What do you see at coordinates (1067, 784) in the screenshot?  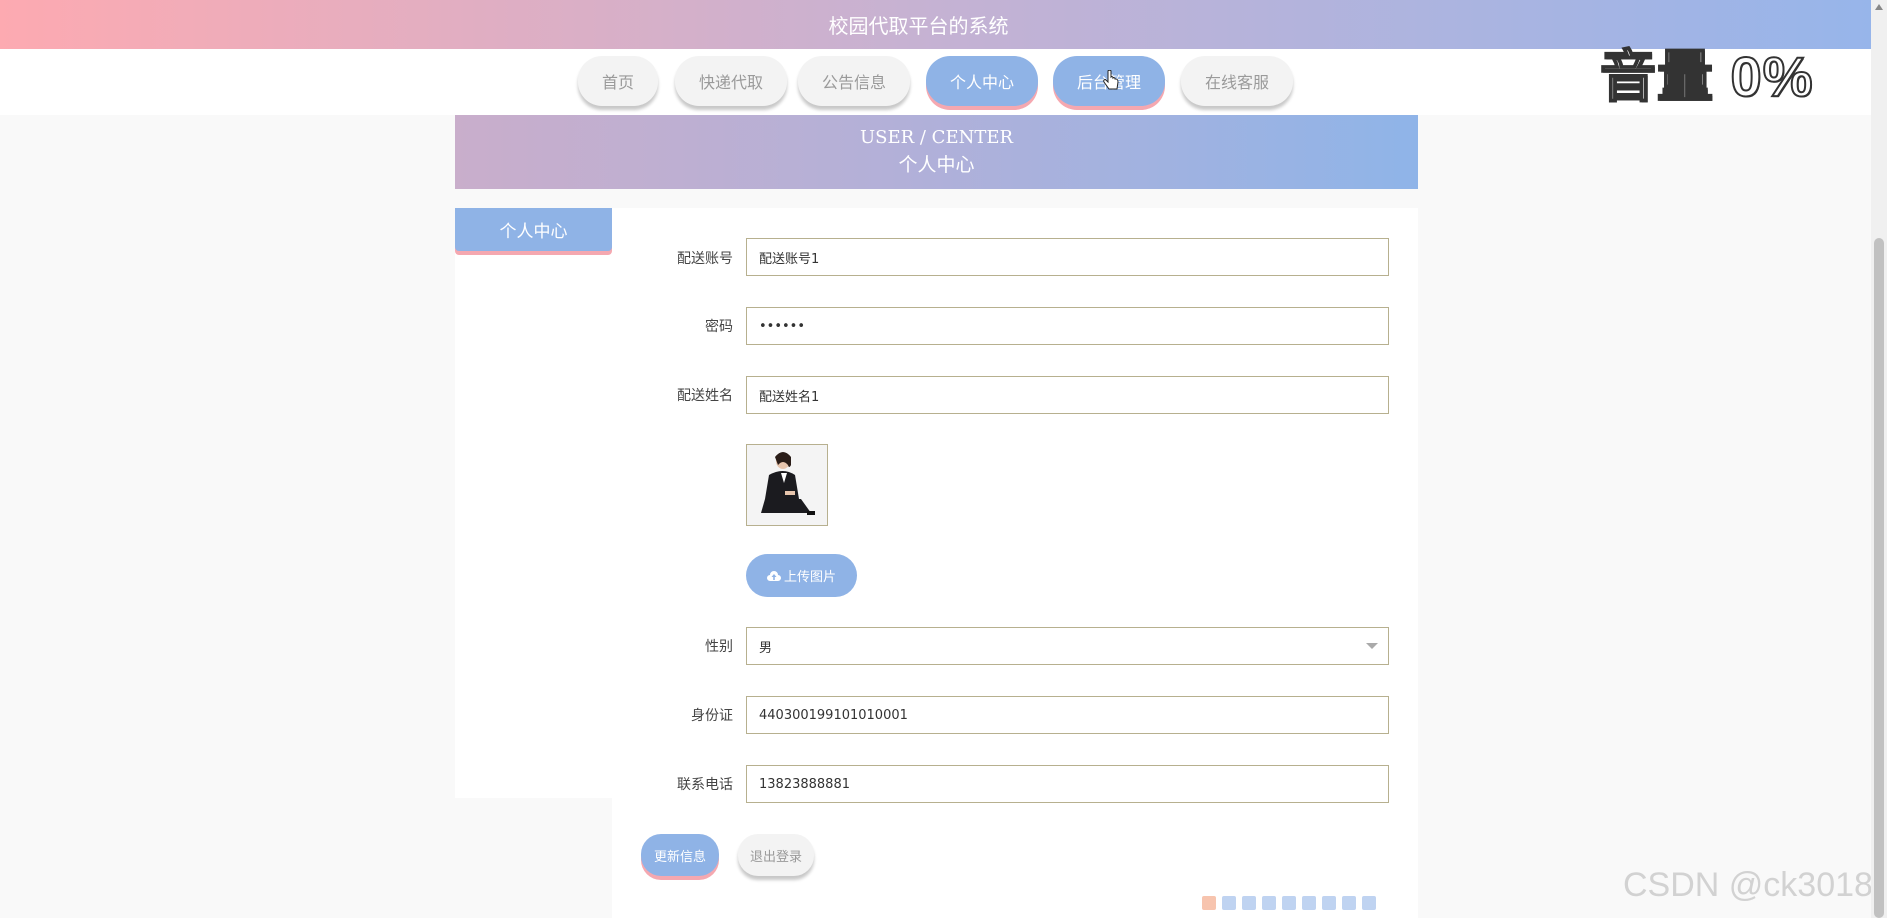 I see `phone-input: 13823888881` at bounding box center [1067, 784].